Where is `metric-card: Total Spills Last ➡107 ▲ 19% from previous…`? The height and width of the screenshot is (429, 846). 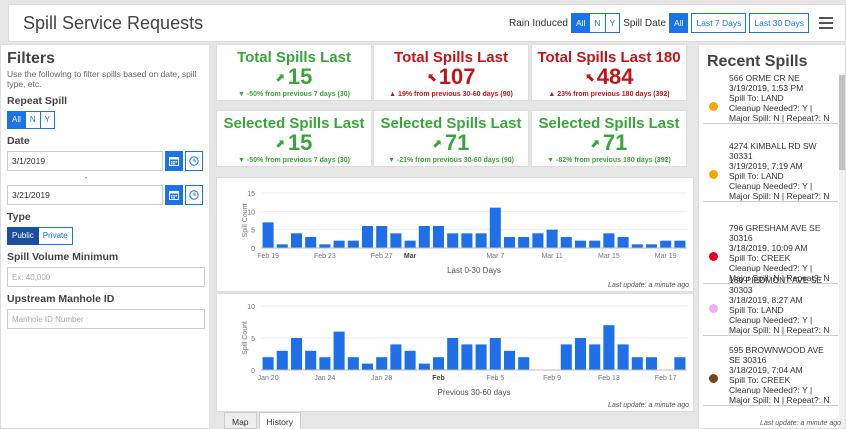 metric-card: Total Spills Last ➡107 ▲ 19% from previous… is located at coordinates (451, 72).